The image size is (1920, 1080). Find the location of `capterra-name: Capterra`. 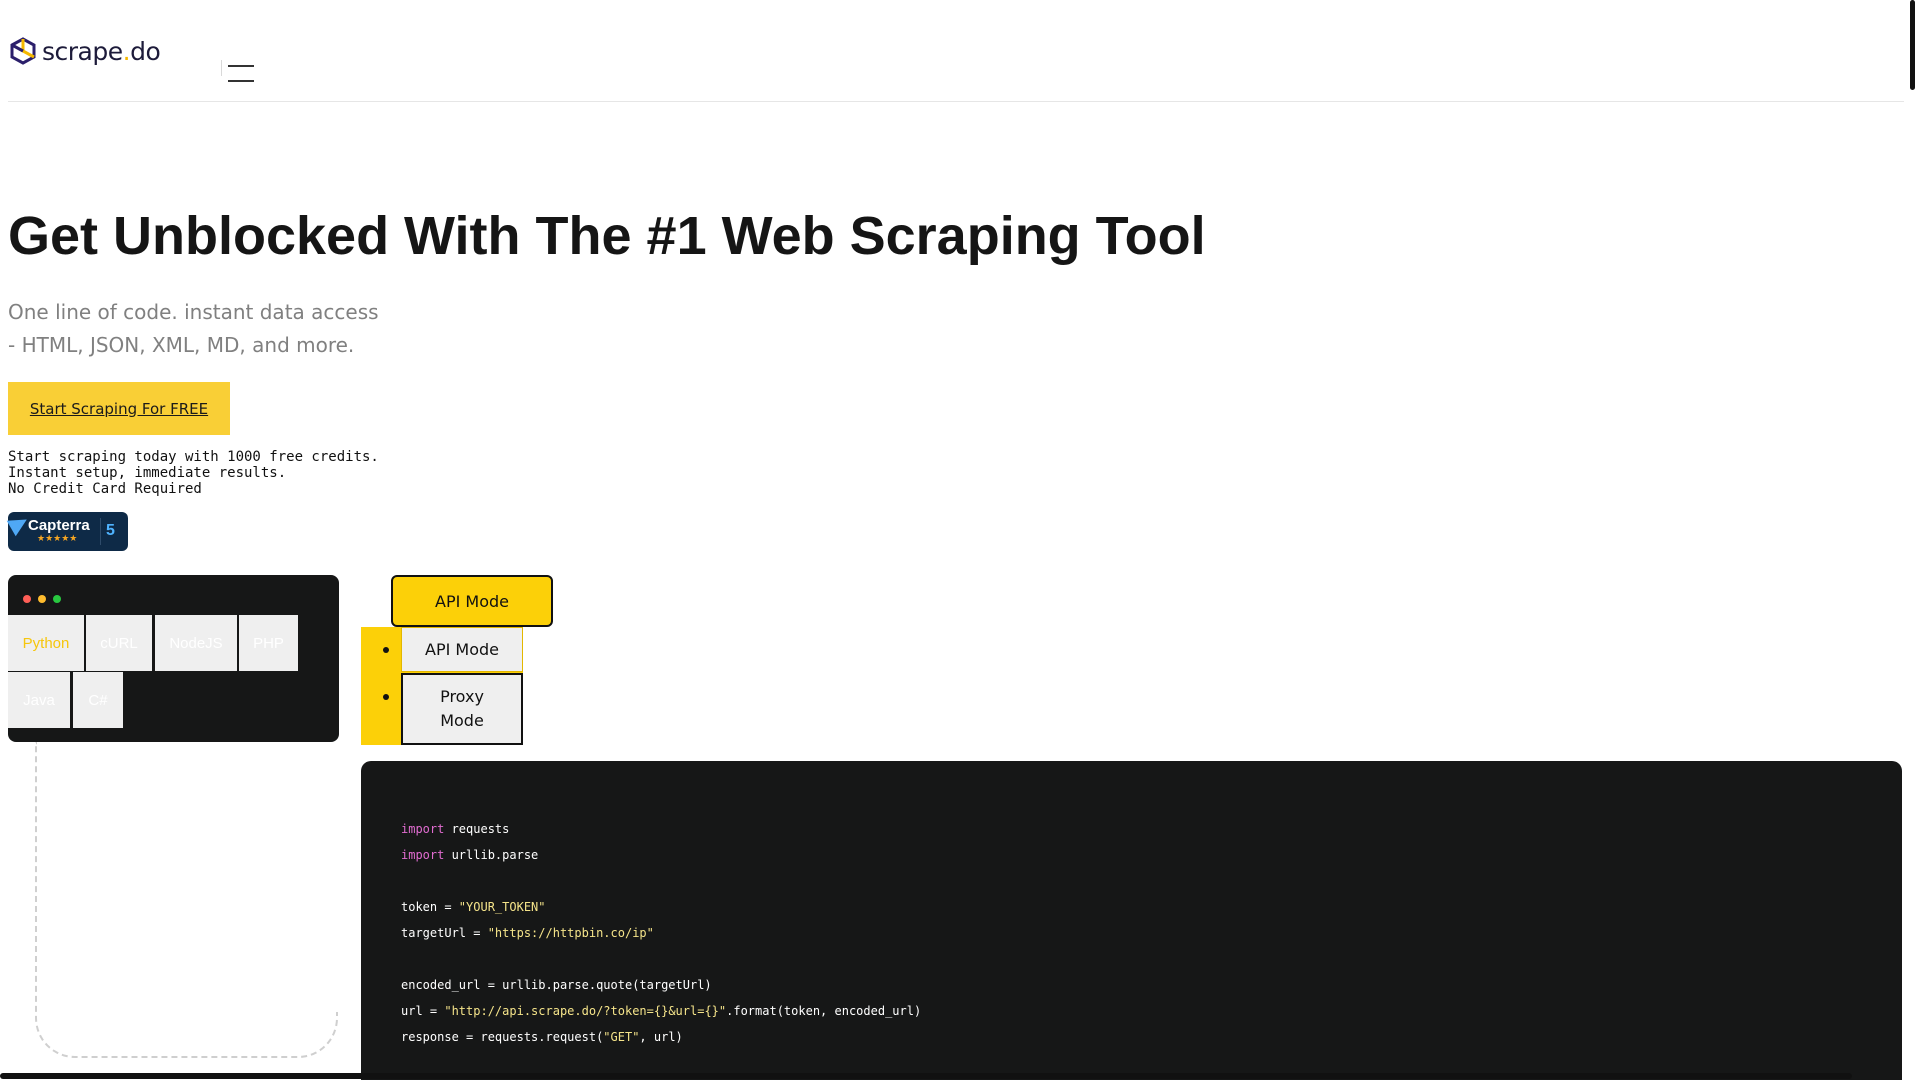

capterra-name: Capterra is located at coordinates (59, 525).